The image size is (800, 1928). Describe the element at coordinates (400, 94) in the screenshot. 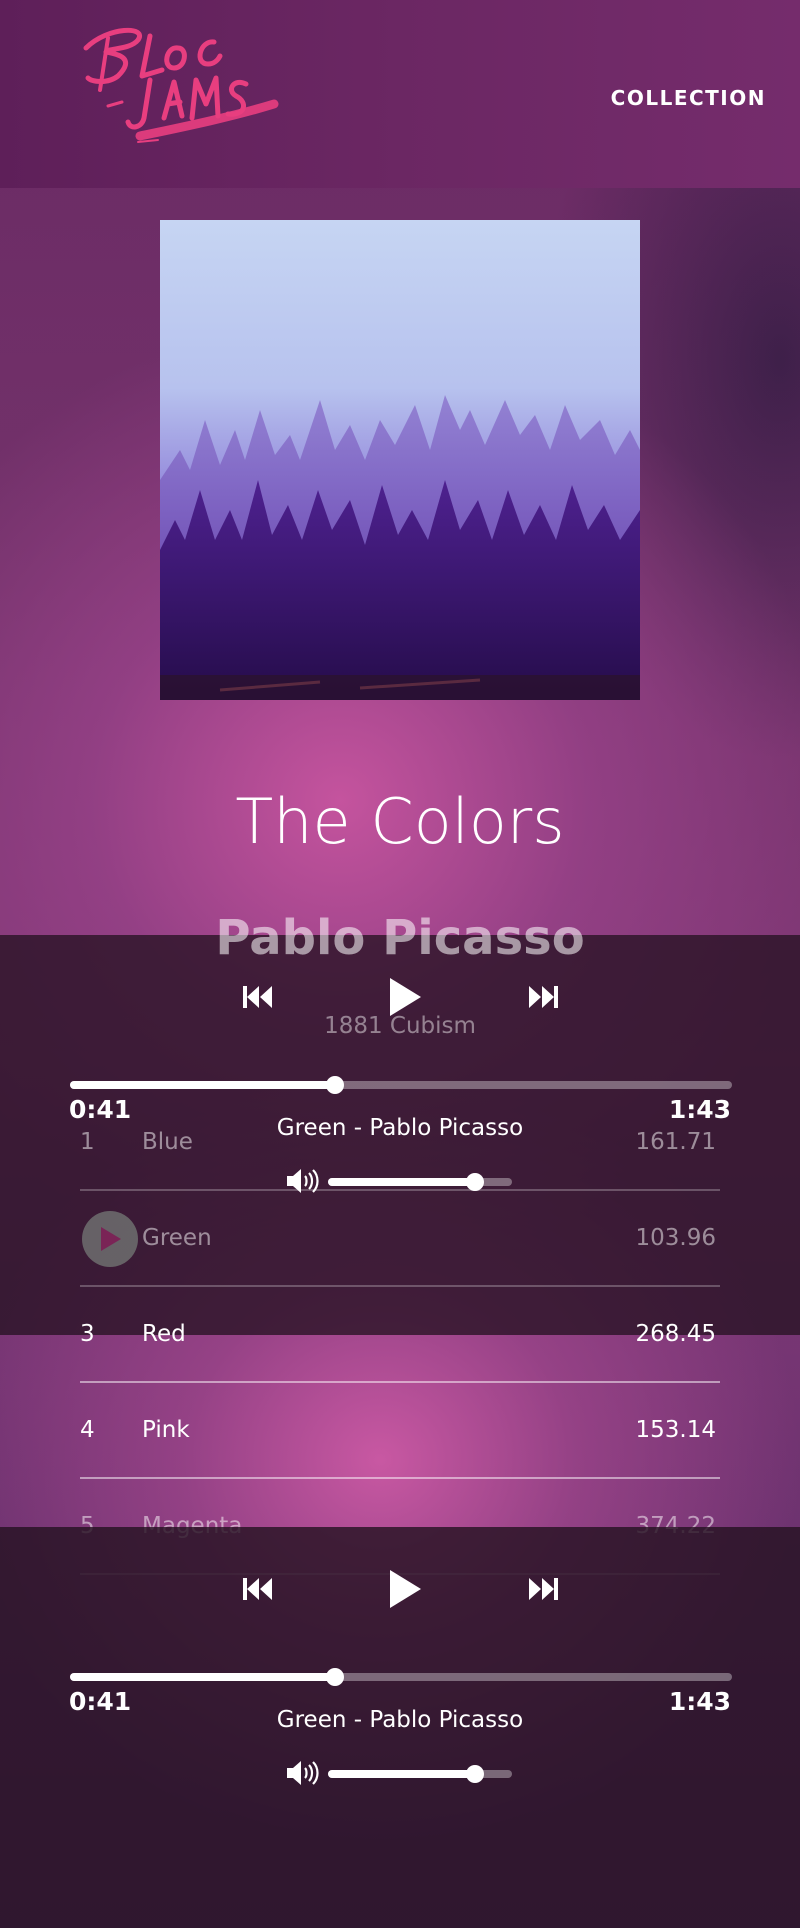

I see `navbar: COLLECTION` at that location.